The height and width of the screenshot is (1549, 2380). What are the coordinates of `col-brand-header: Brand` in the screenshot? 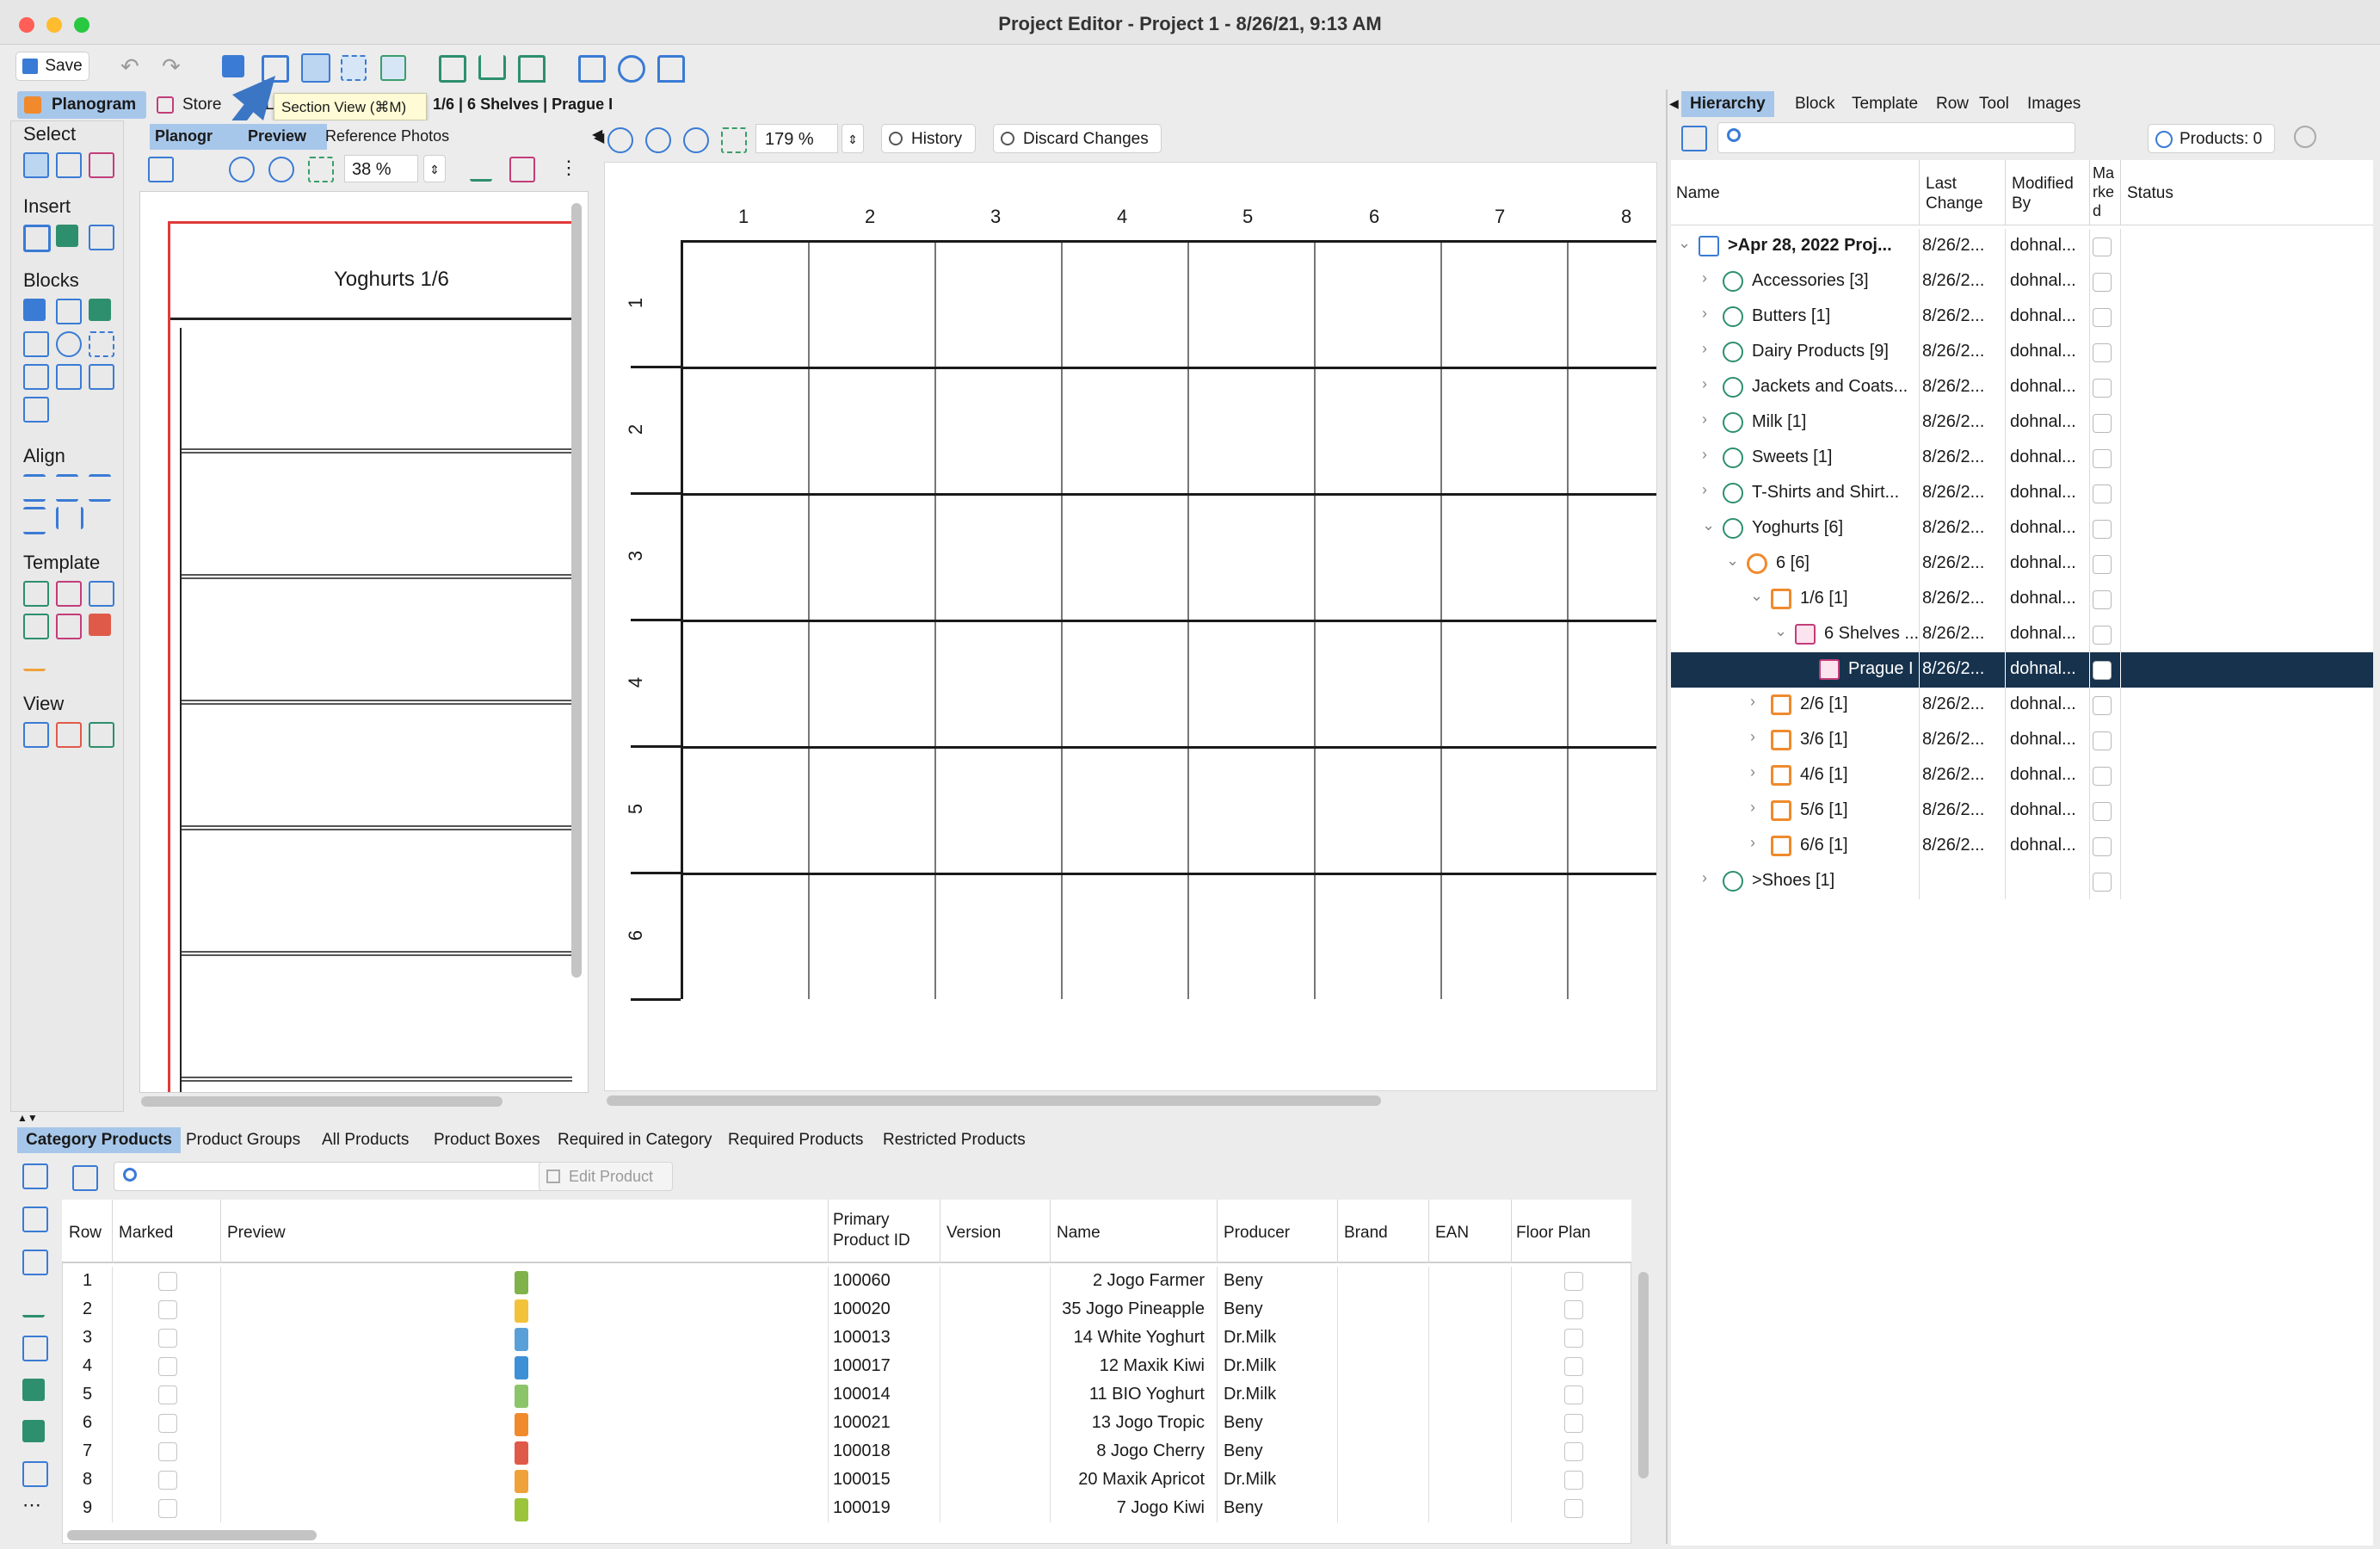 It's located at (1366, 1233).